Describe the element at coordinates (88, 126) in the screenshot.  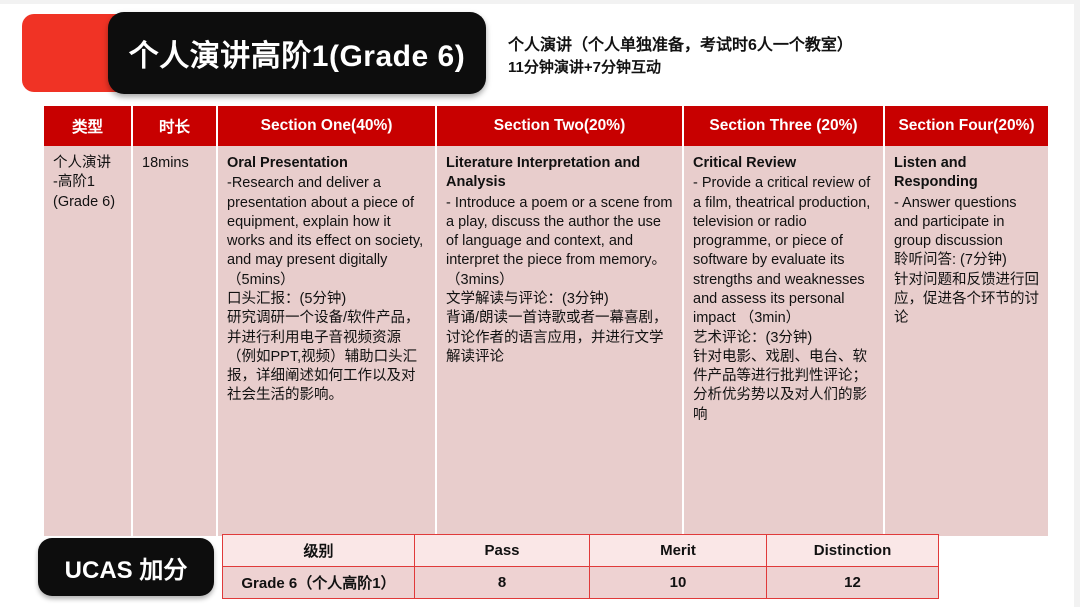
I see `col-header-type: 类型` at that location.